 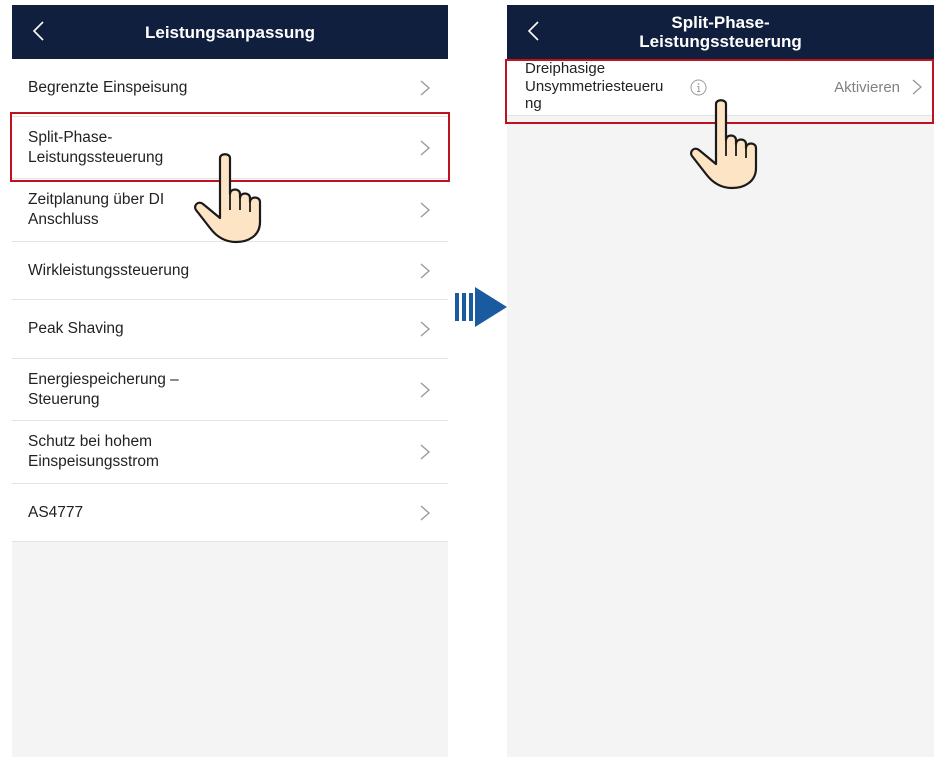 I want to click on item-label: Begrenzte Einspeisung, so click(x=108, y=87).